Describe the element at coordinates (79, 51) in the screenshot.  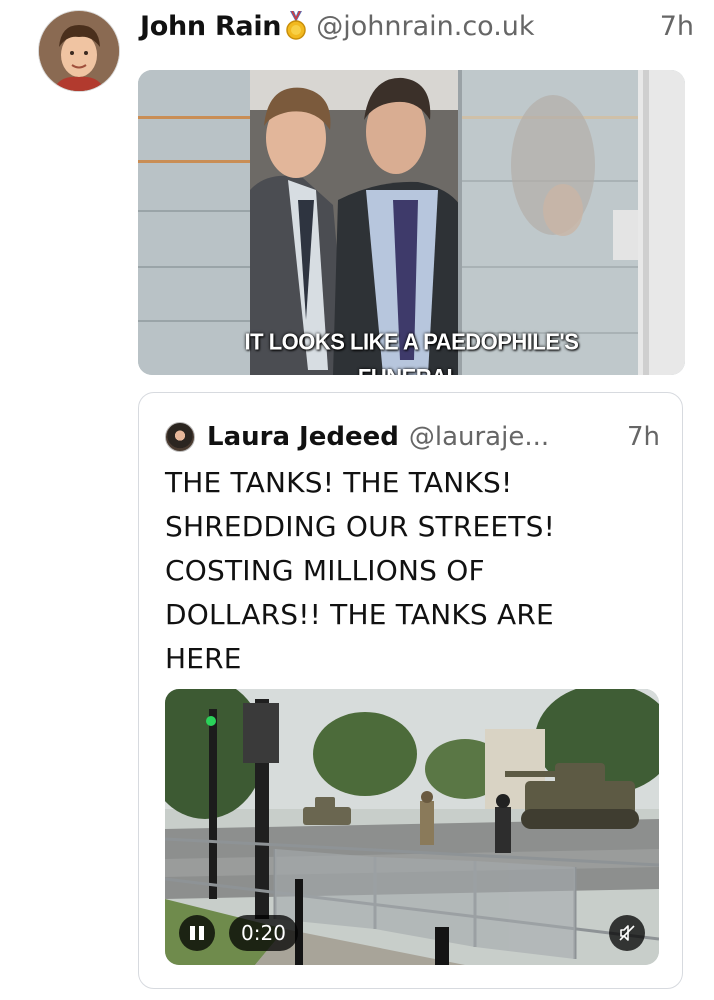
I see `author-avatar` at that location.